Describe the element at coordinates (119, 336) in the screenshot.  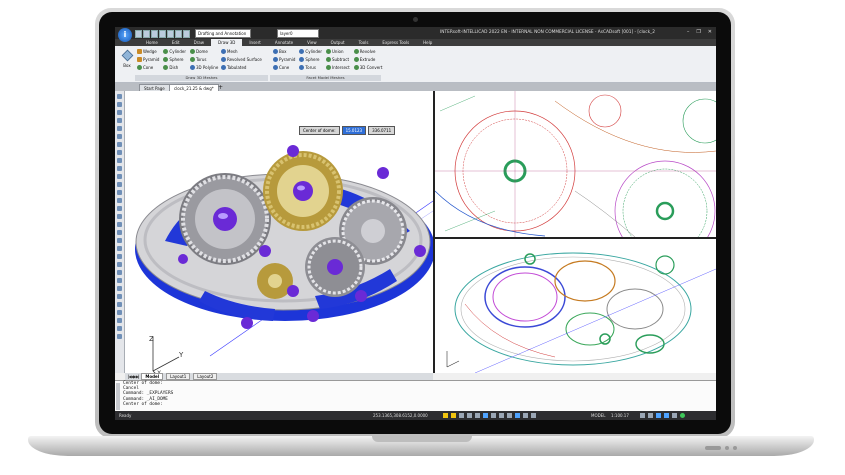
I see `orbit-tool-icon` at that location.